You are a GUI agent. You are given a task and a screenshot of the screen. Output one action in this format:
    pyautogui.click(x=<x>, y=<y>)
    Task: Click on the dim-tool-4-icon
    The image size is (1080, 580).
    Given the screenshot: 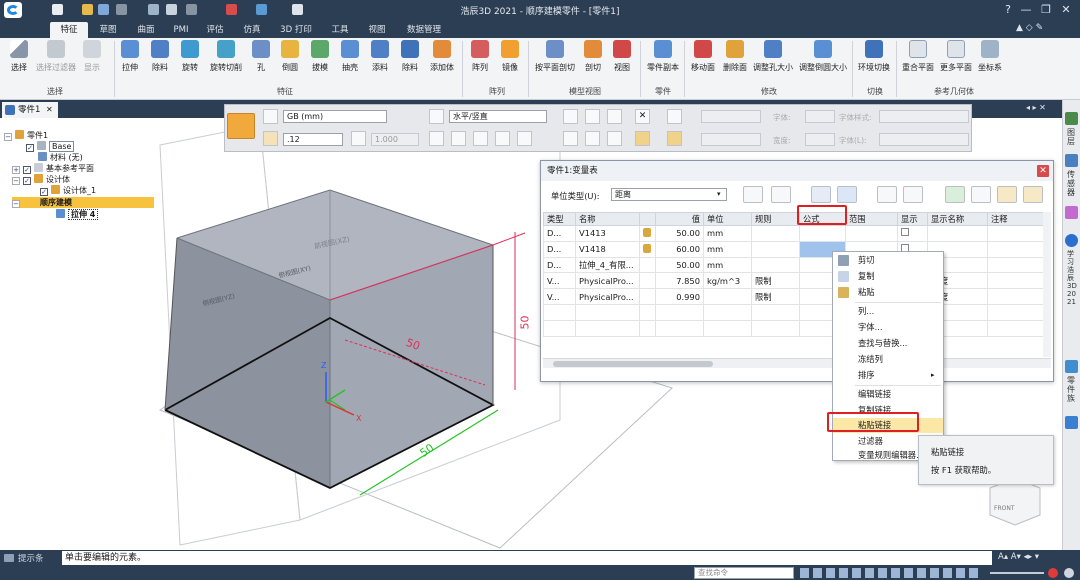 What is the action you would take?
    pyautogui.click(x=502, y=138)
    